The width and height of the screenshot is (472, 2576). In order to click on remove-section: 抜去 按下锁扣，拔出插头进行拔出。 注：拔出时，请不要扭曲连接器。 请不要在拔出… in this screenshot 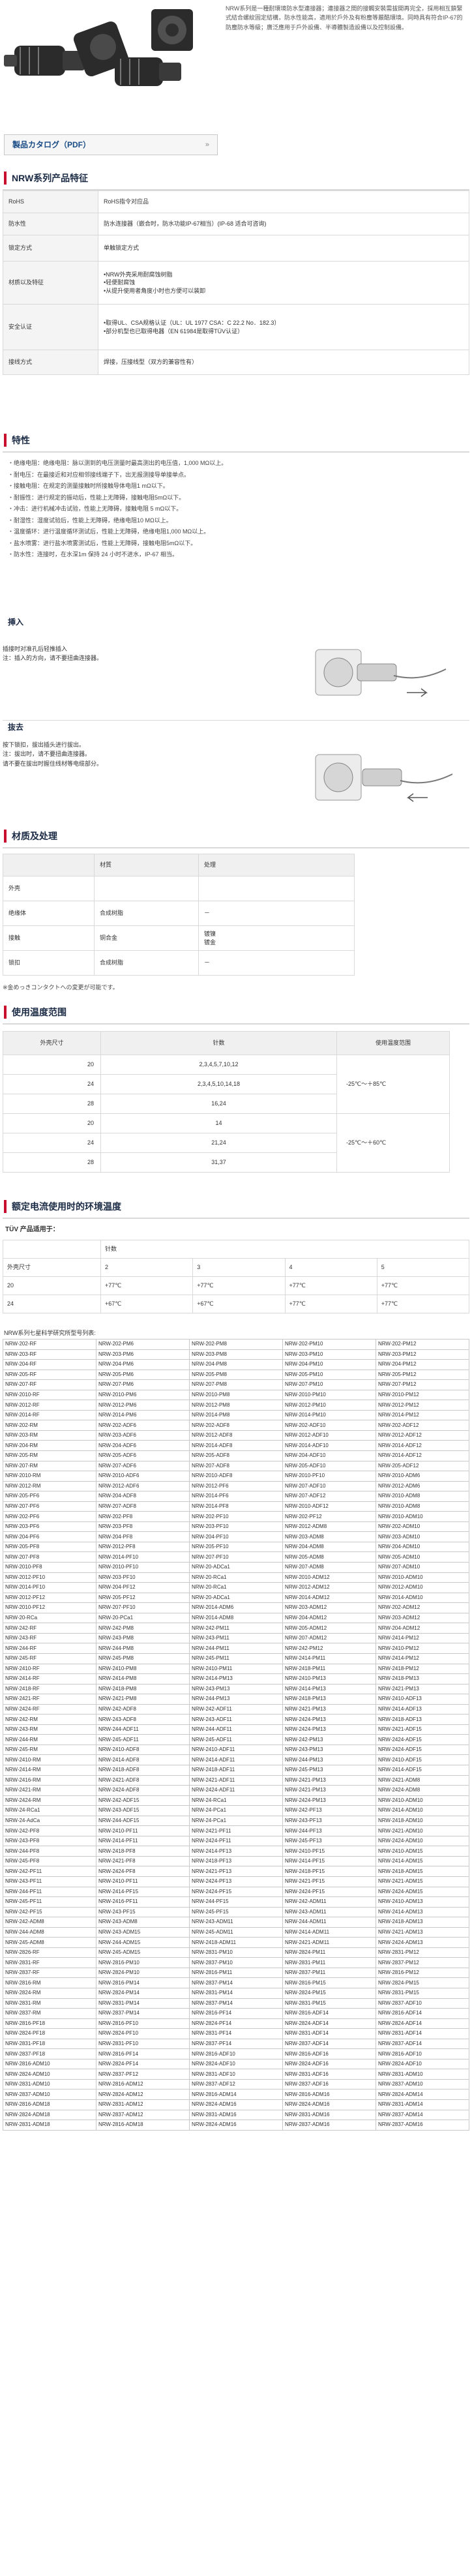, I will do `click(236, 773)`.